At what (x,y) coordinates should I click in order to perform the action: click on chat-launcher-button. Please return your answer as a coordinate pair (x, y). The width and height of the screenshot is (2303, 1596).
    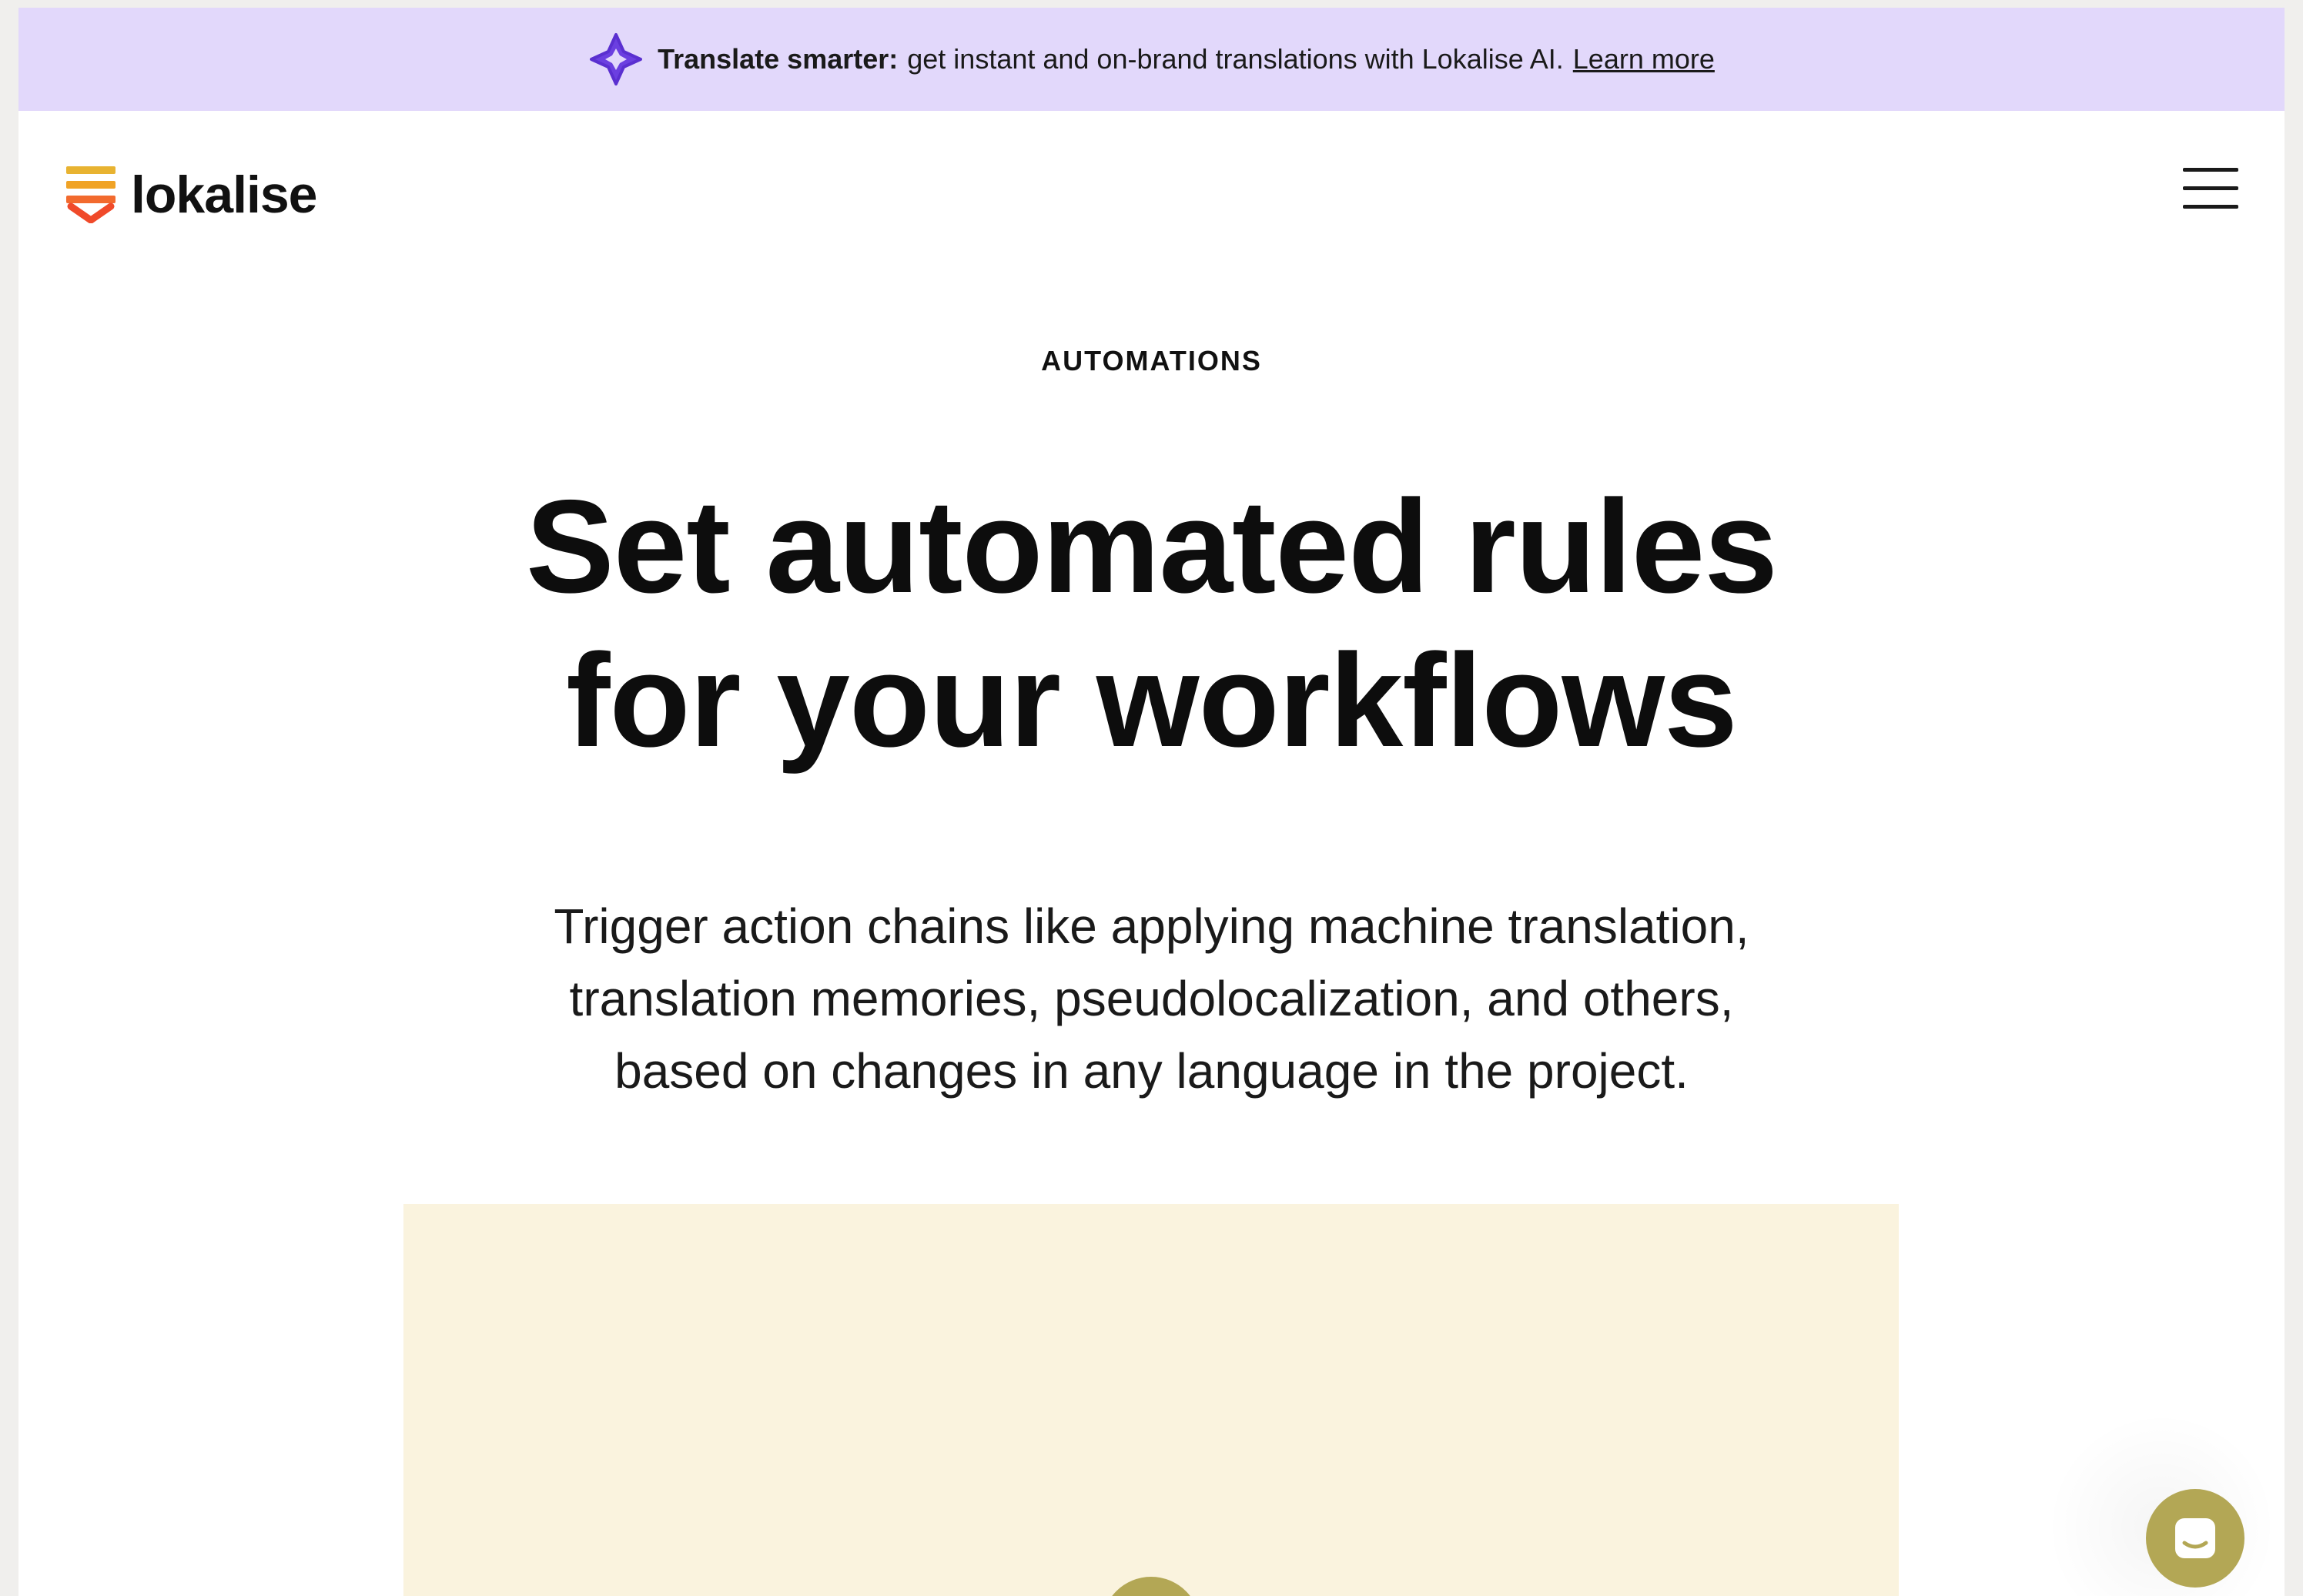
    Looking at the image, I should click on (2195, 1538).